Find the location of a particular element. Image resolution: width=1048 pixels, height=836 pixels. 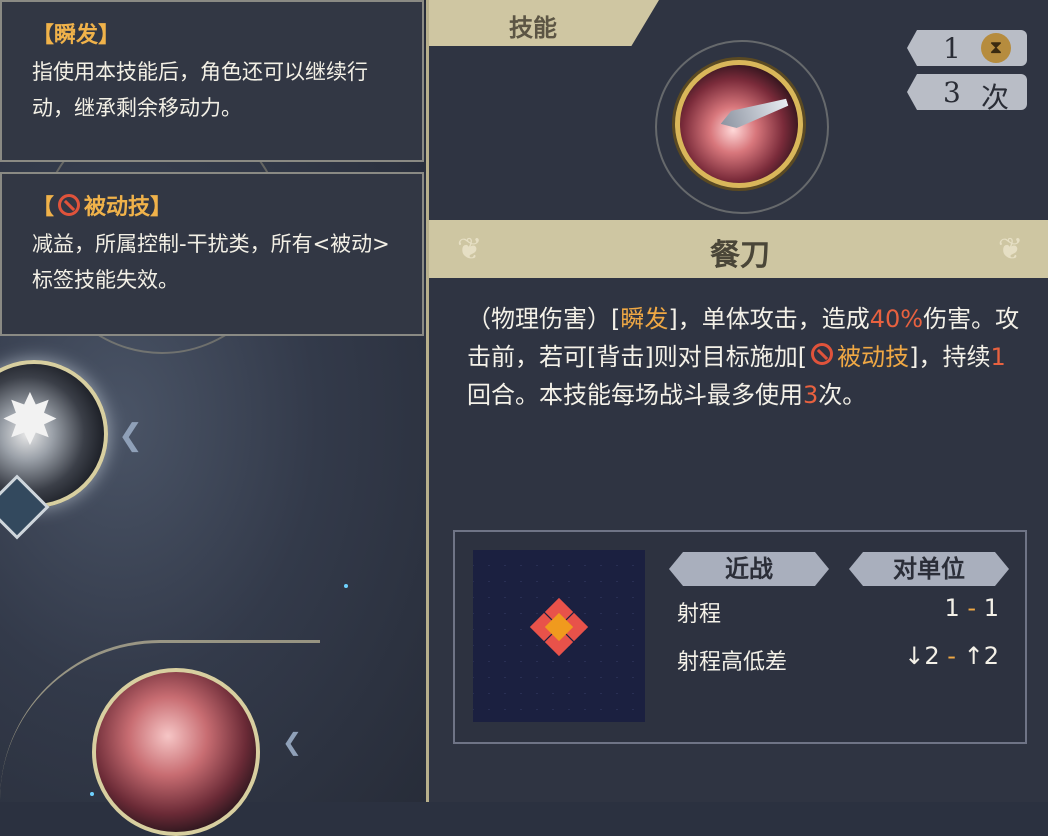

desc-text: ]，单体攻击，造成 is located at coordinates (769, 319).